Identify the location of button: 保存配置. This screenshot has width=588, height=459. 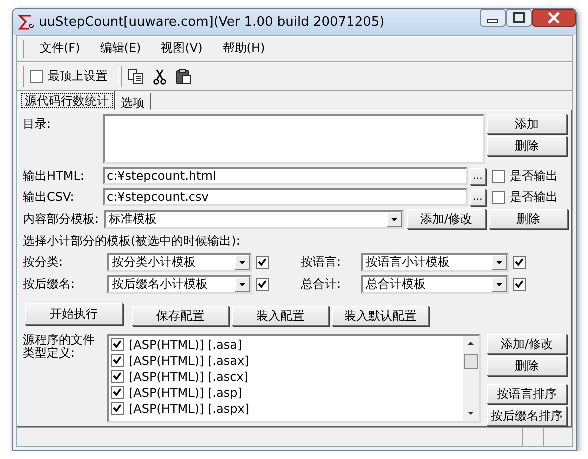
(180, 316).